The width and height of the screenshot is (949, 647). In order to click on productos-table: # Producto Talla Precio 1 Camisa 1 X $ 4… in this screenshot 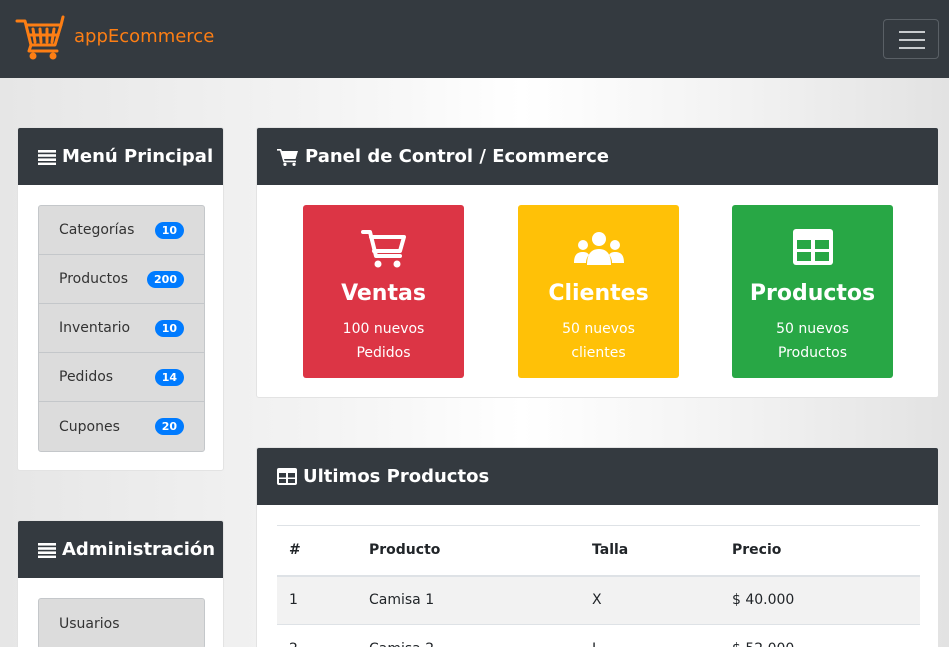, I will do `click(598, 586)`.